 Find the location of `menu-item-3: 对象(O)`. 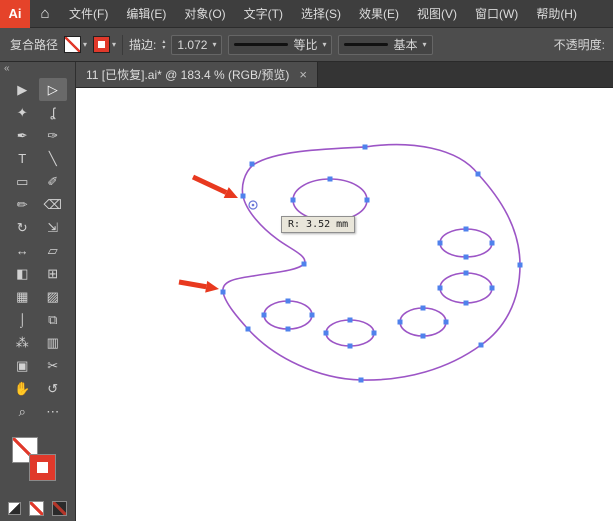

menu-item-3: 对象(O) is located at coordinates (204, 14).